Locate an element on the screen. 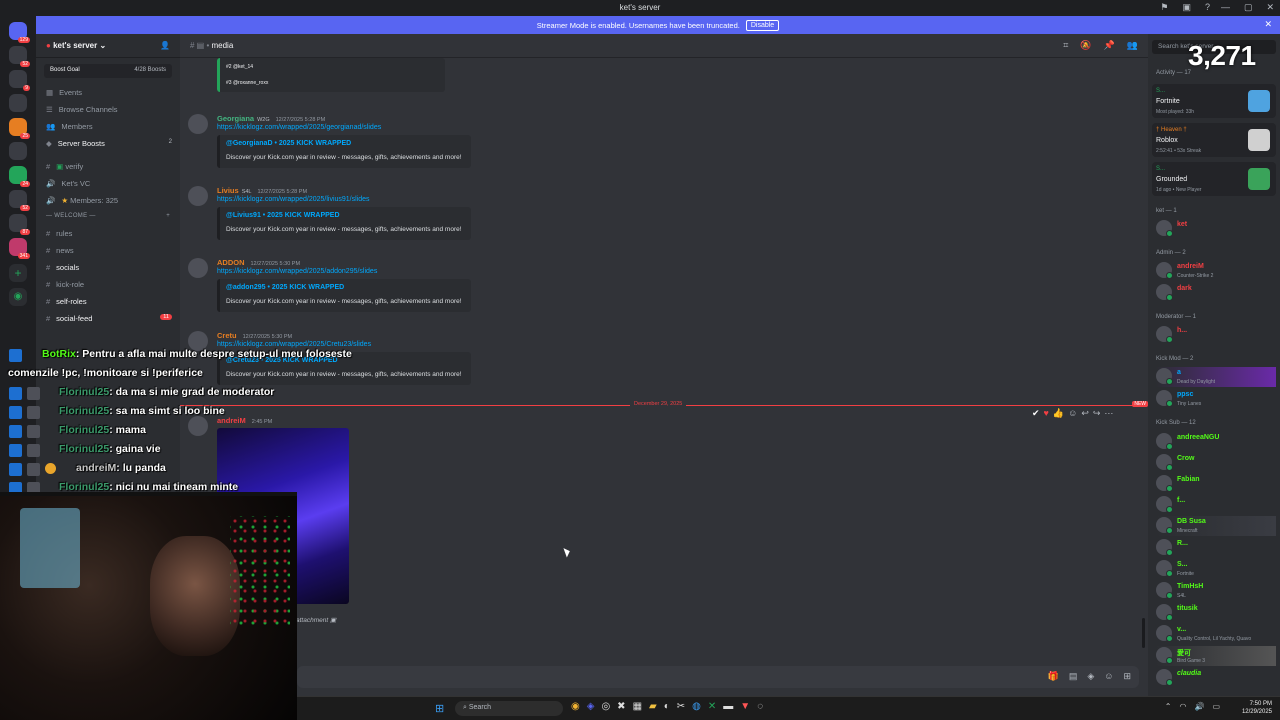  member-item: ket is located at coordinates (1216, 229).